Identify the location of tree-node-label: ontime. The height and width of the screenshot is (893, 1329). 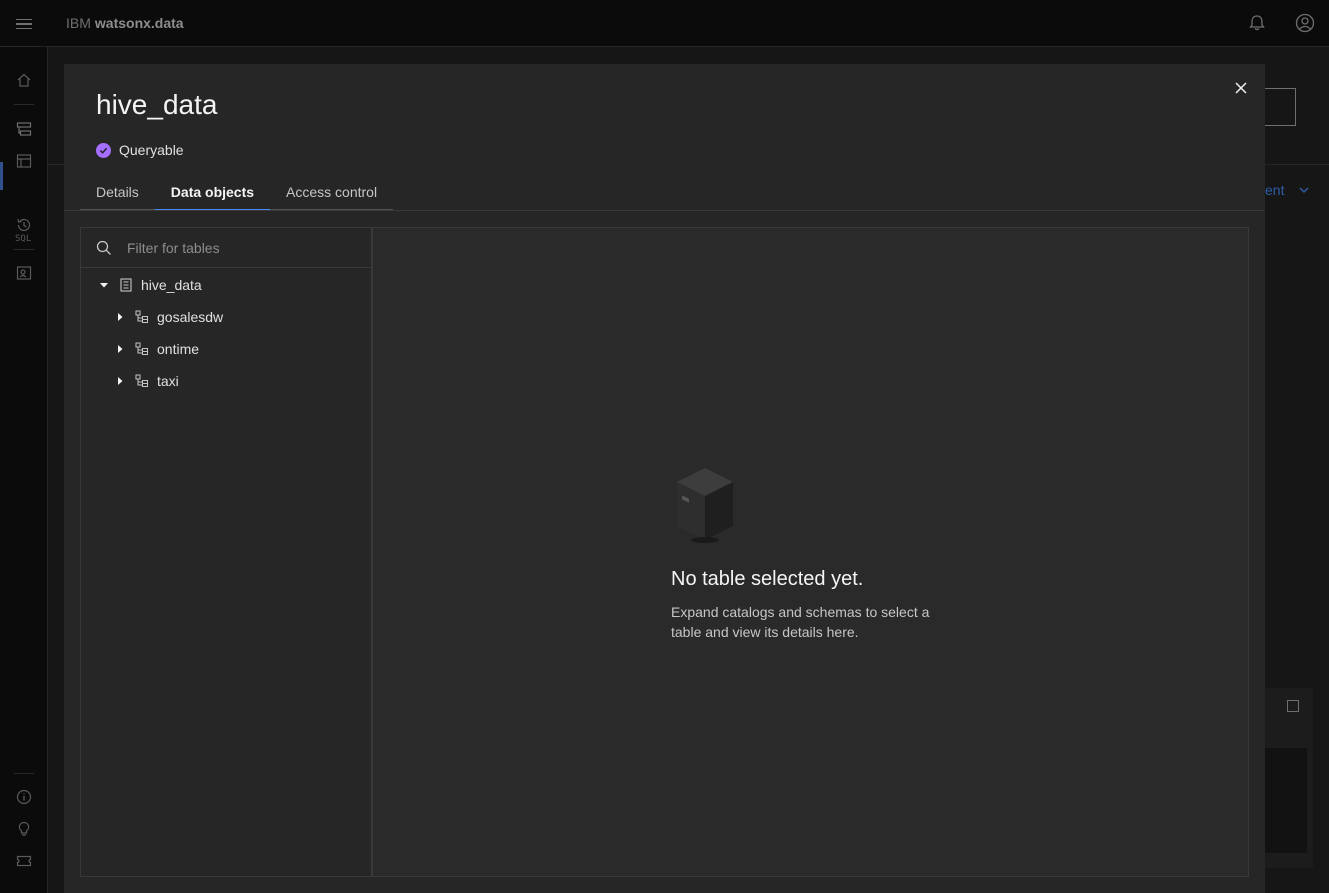
(178, 349).